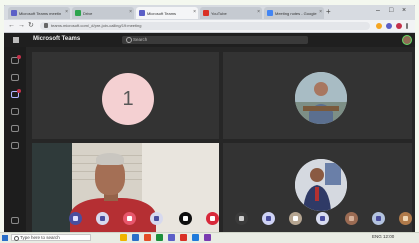  What do you see at coordinates (5, 238) in the screenshot?
I see `windows-start-icon` at bounding box center [5, 238].